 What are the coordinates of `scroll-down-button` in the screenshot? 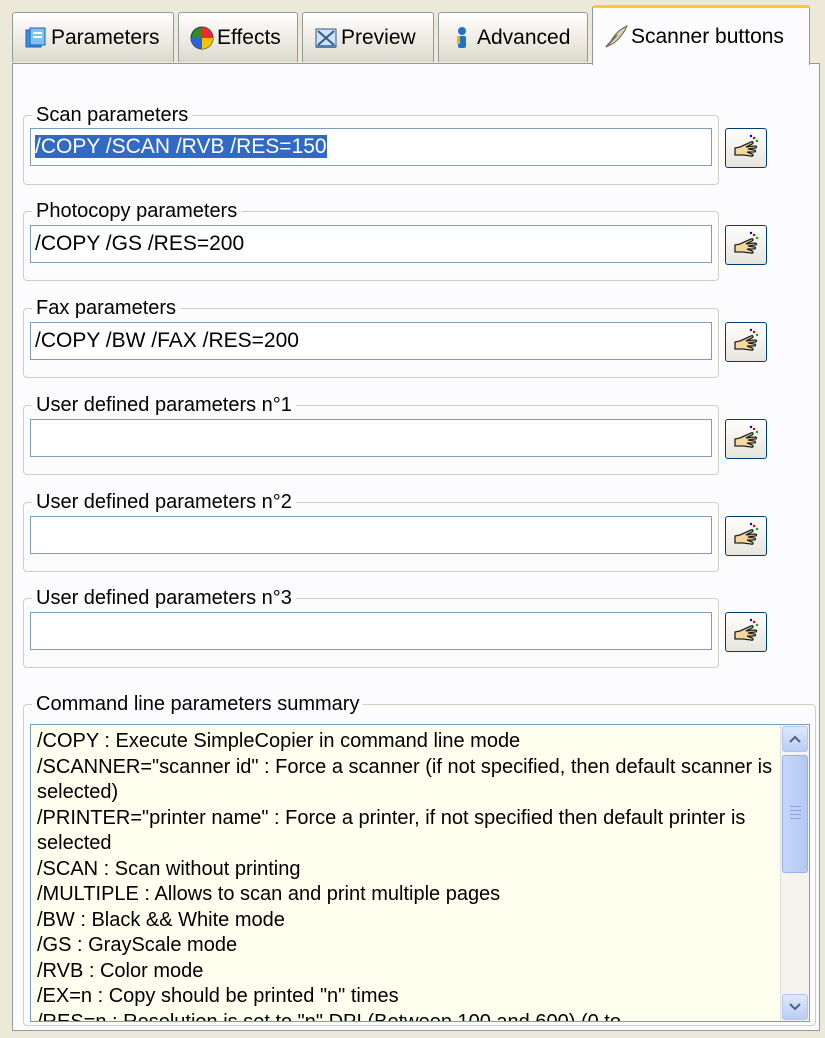 It's located at (795, 1007).